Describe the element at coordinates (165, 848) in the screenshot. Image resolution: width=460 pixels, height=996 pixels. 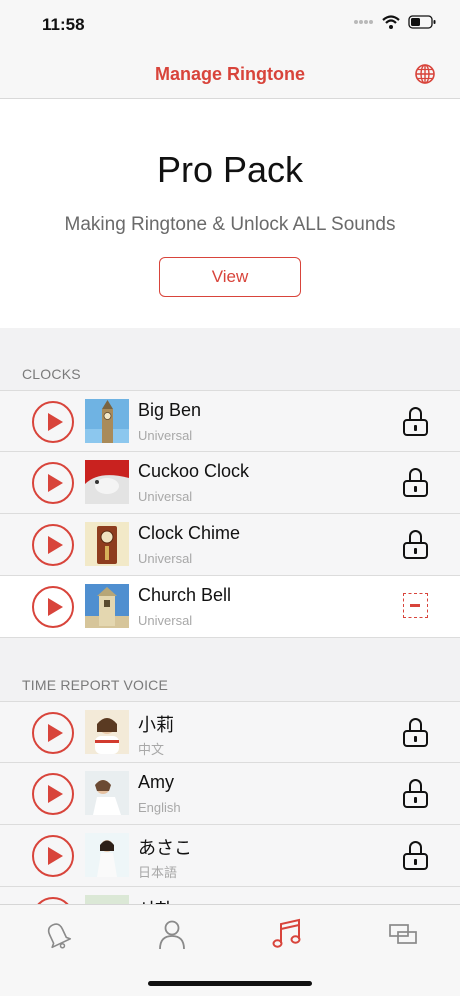
I see `voice-name: あさこ` at that location.